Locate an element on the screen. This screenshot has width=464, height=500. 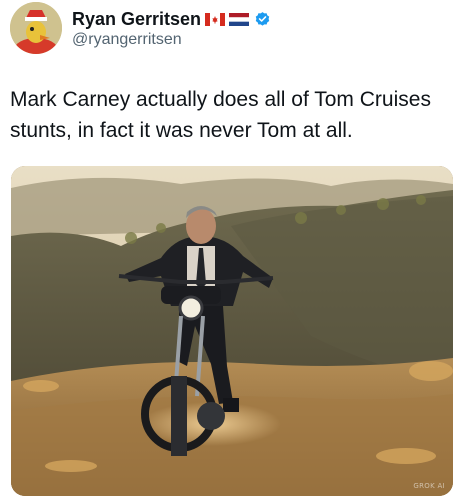
netherlands-flag-icon is located at coordinates (239, 19).